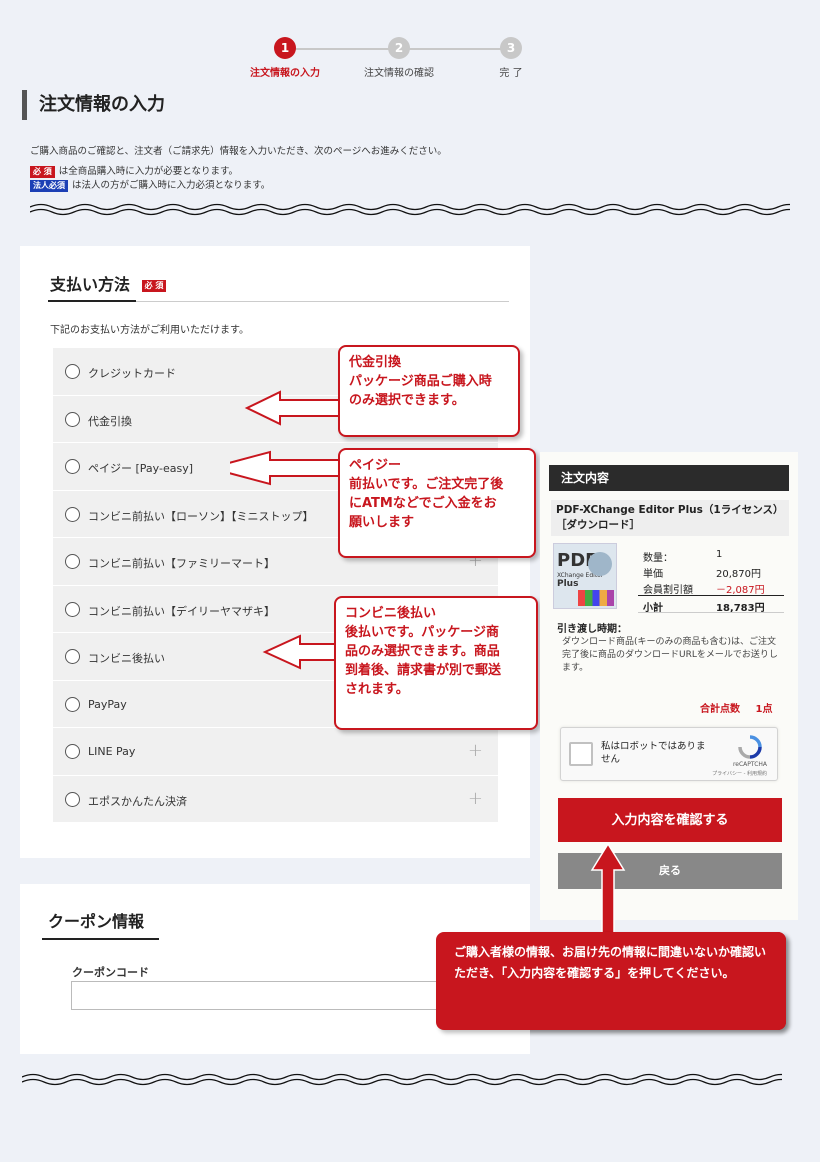  I want to click on confirm-button: 入力内容を確認する, so click(670, 820).